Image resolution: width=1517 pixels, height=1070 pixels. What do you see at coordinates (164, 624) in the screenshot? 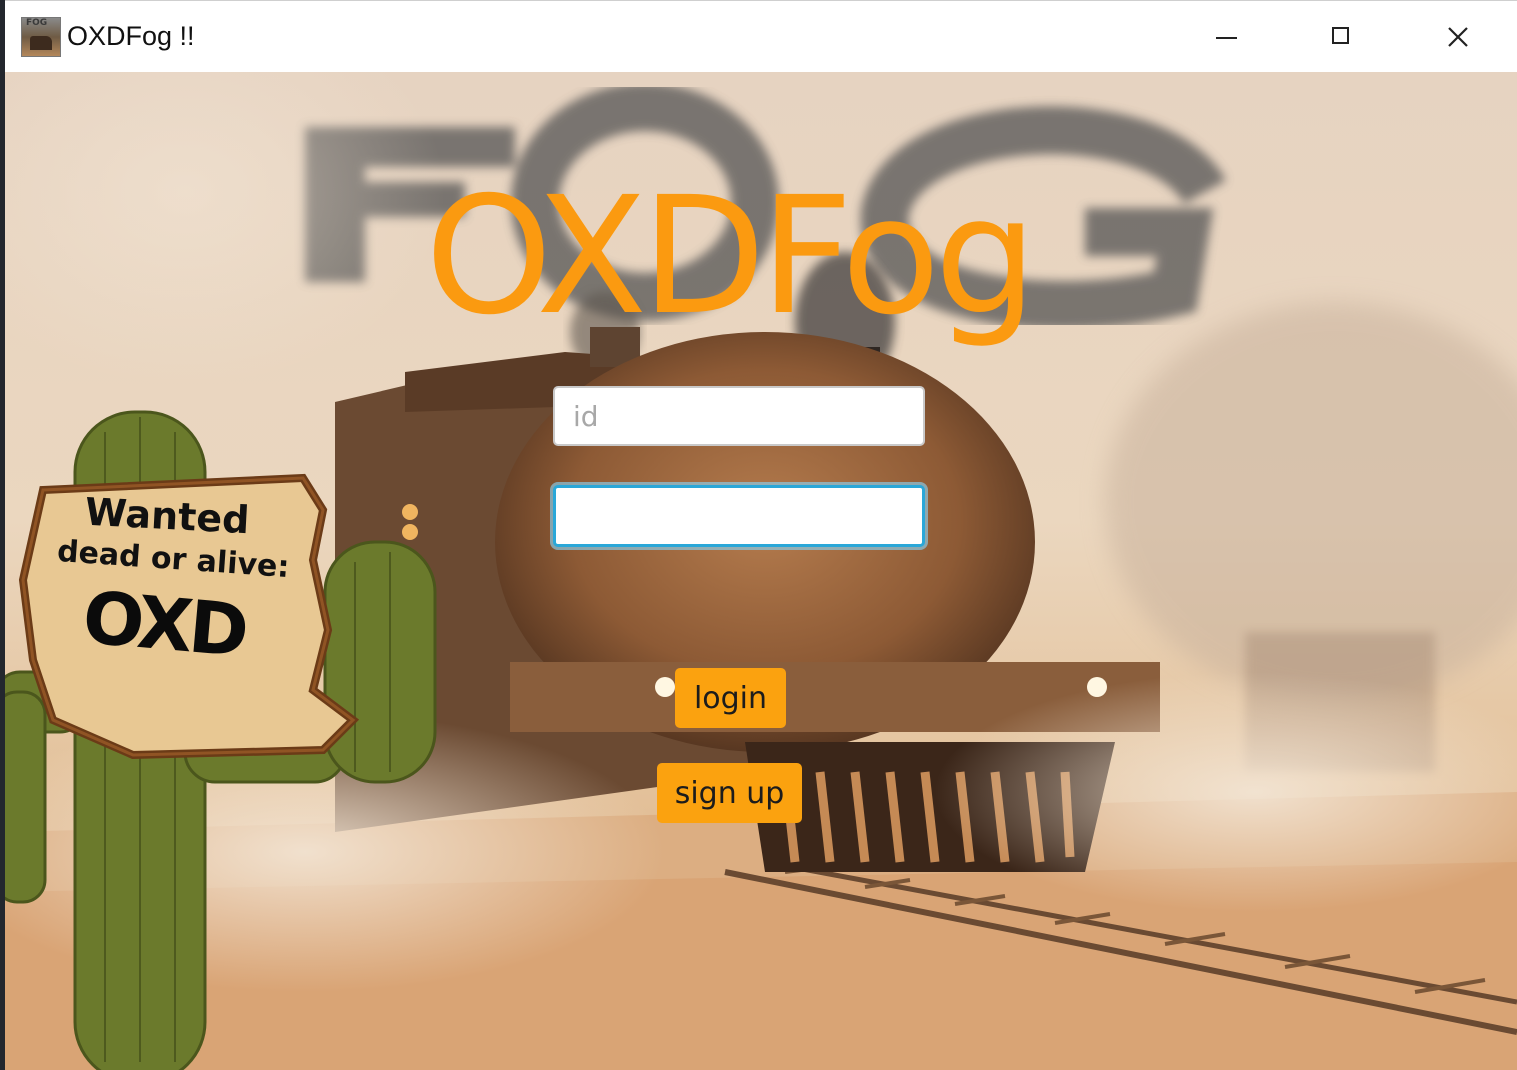
I see `oxd-text: OXD` at bounding box center [164, 624].